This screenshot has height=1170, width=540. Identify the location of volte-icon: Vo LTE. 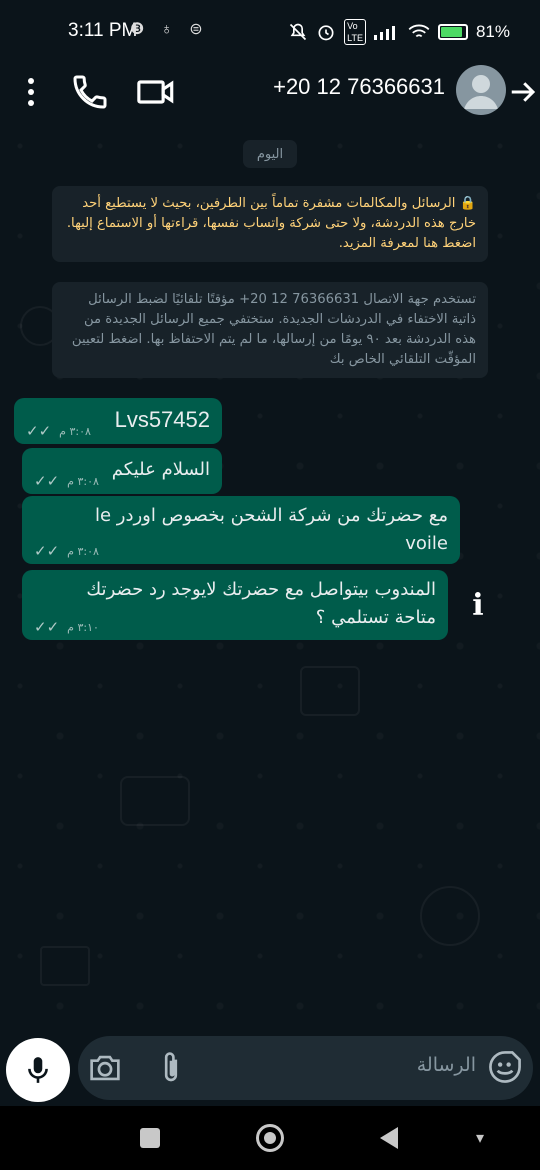
(355, 32).